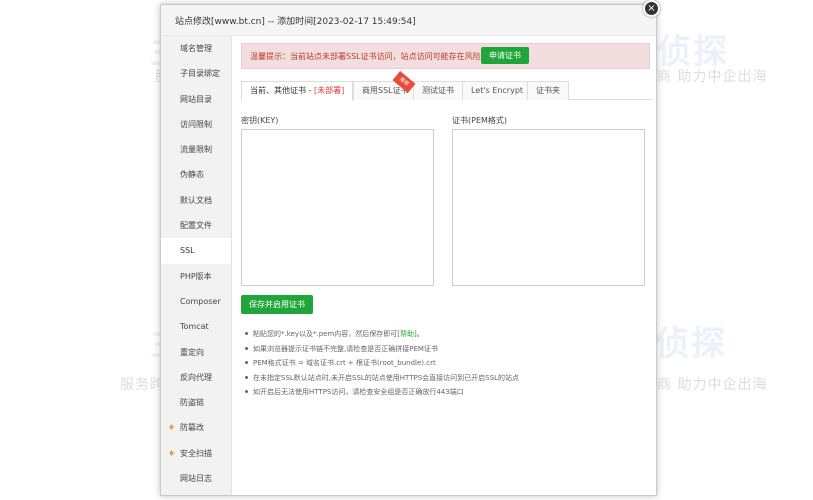 The width and height of the screenshot is (813, 500). What do you see at coordinates (260, 120) in the screenshot?
I see `key-field-label: 密钥(KEY)` at bounding box center [260, 120].